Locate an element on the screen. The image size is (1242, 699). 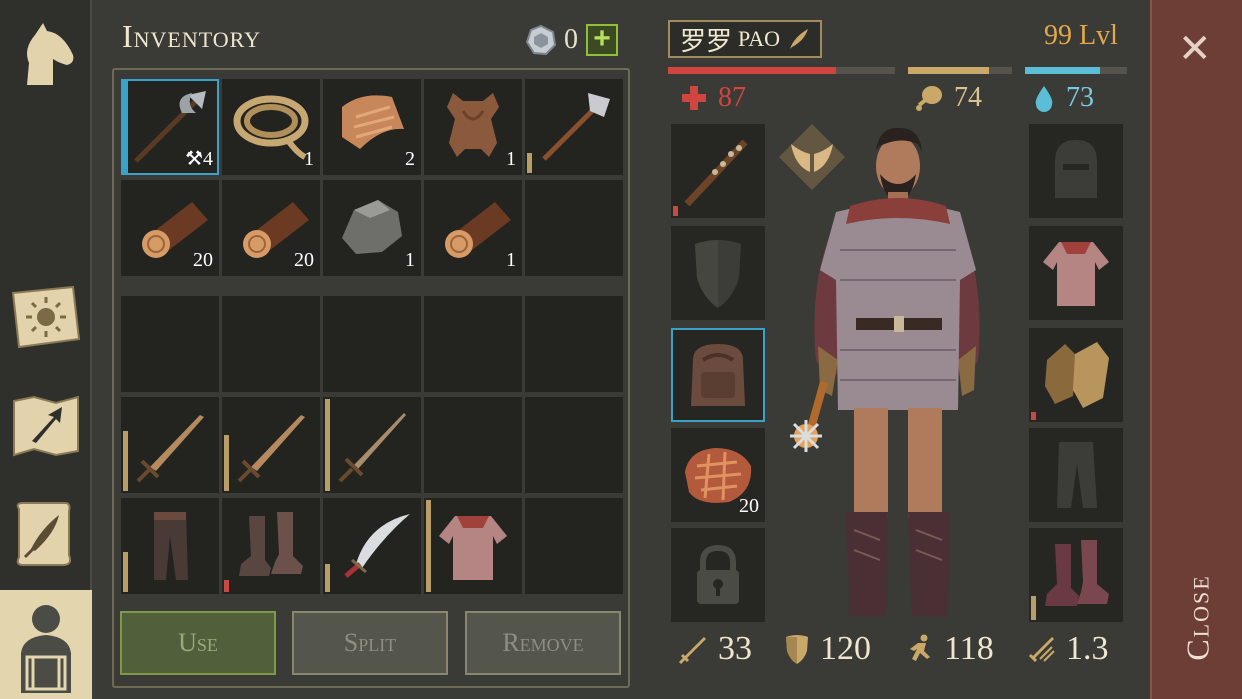
health-cross-icon is located at coordinates (694, 98).